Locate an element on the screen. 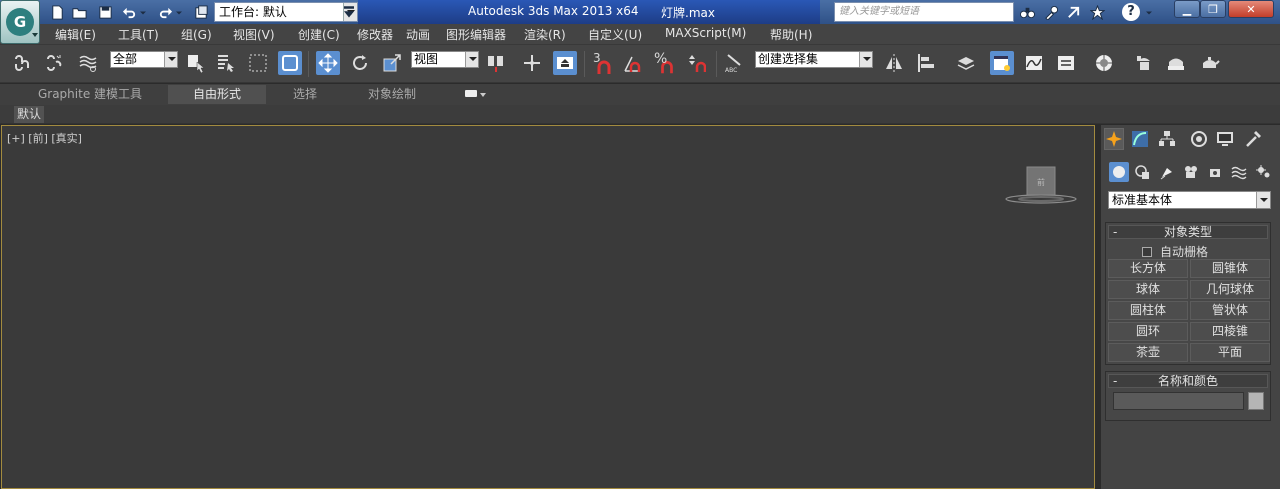 Image resolution: width=1280 pixels, height=489 pixels. open-file-icon is located at coordinates (79, 12).